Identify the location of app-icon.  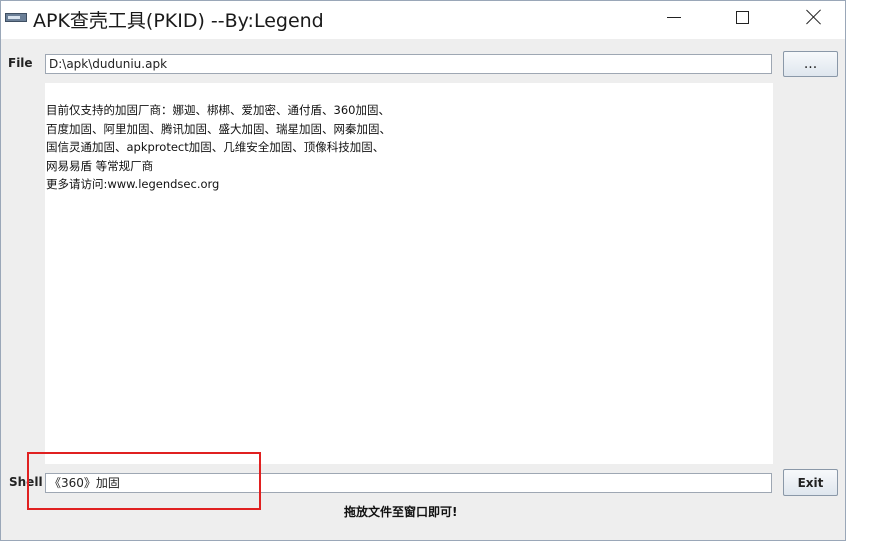
(16, 17).